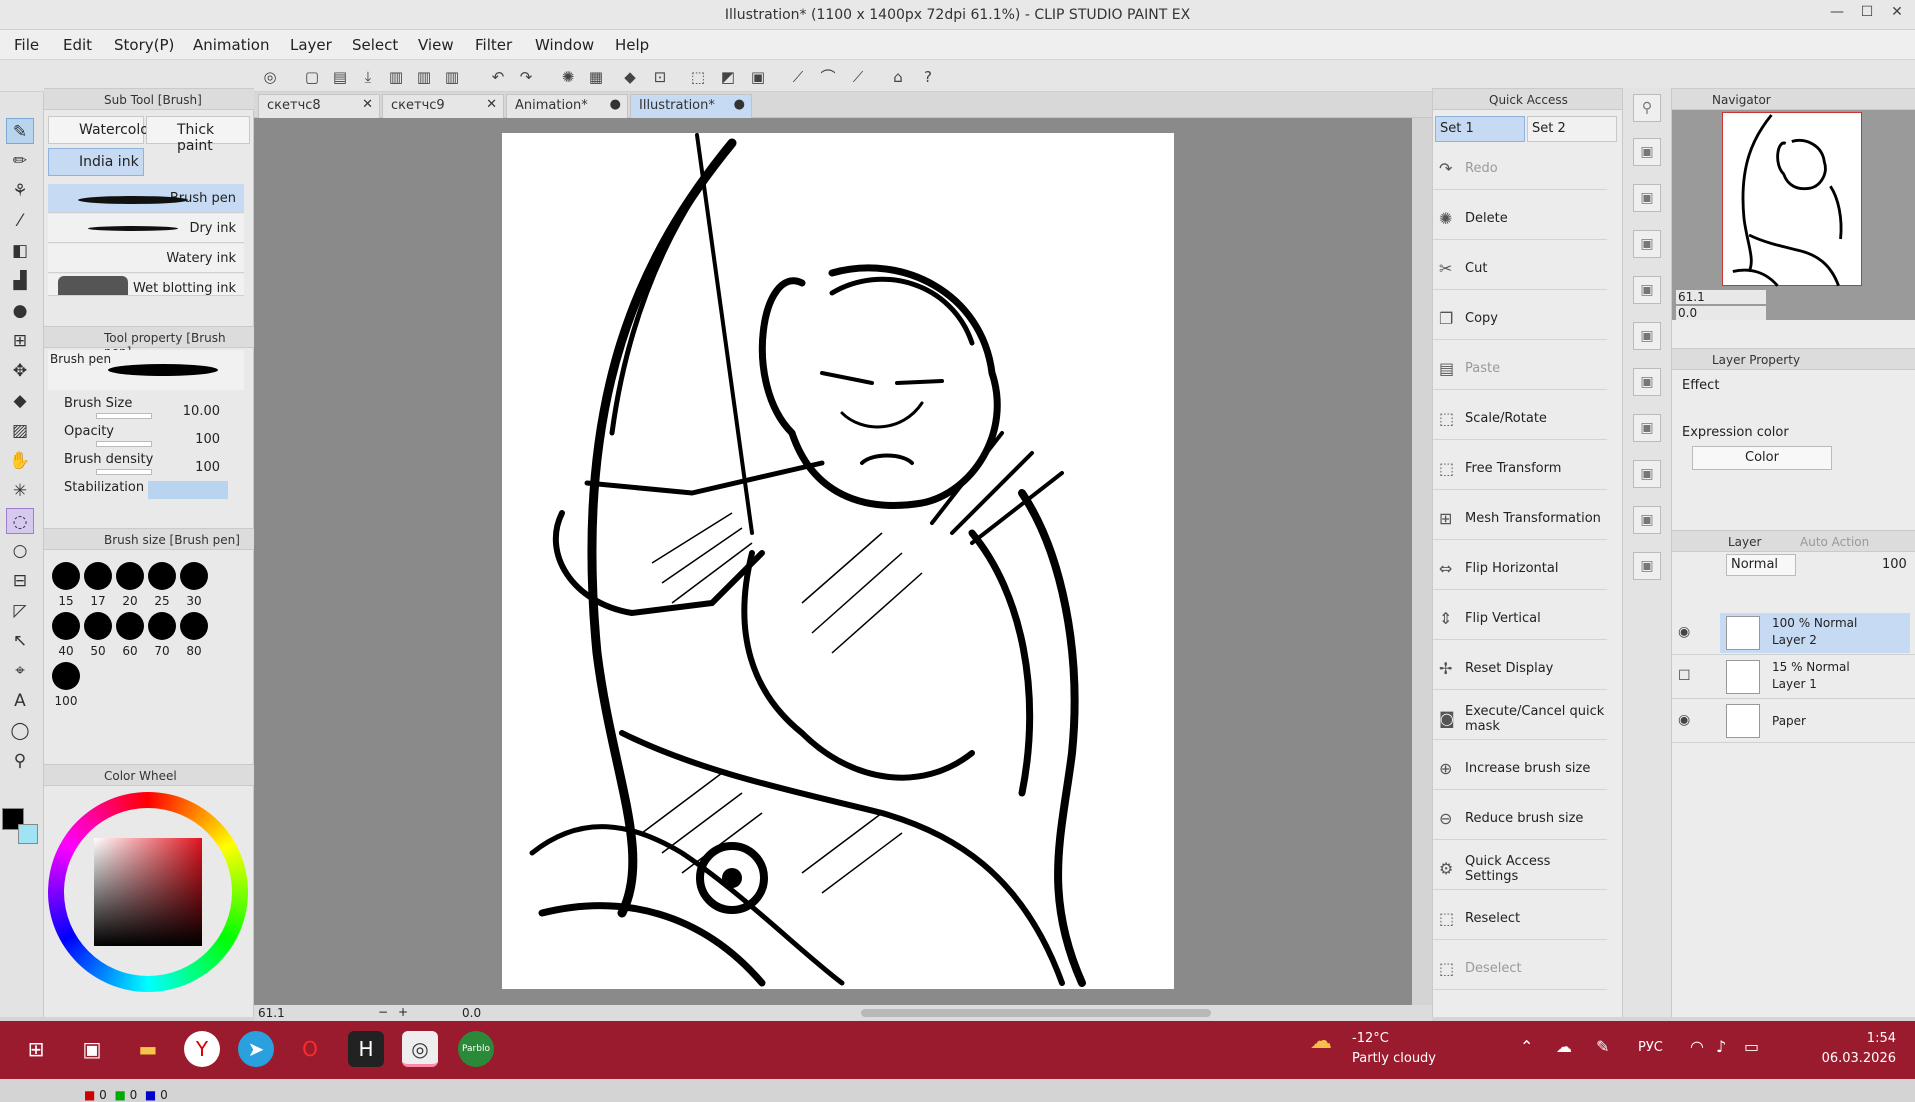 This screenshot has height=1102, width=1915. I want to click on new-file-icon: ▢, so click(312, 76).